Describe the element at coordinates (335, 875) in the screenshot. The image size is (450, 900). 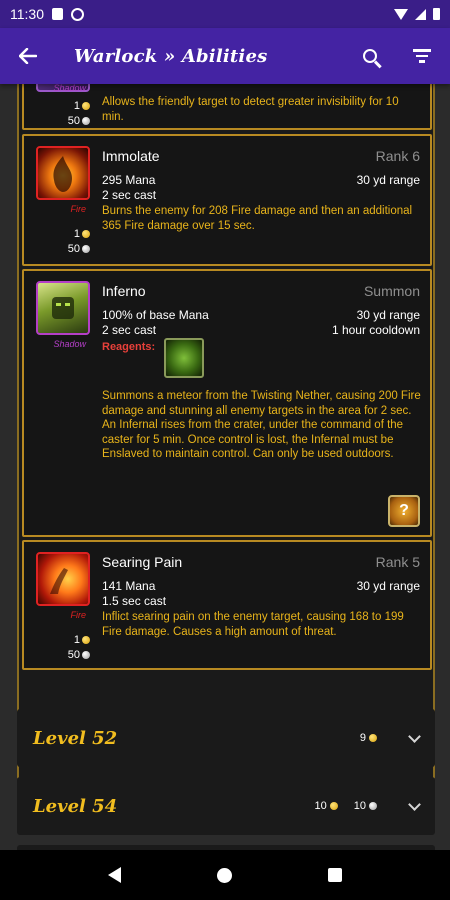
I see `nav-recents-icon` at that location.